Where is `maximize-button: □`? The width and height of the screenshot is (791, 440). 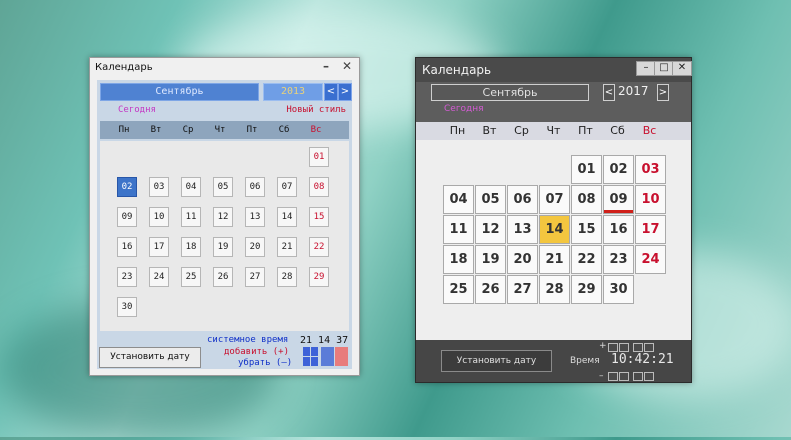 maximize-button: □ is located at coordinates (664, 68).